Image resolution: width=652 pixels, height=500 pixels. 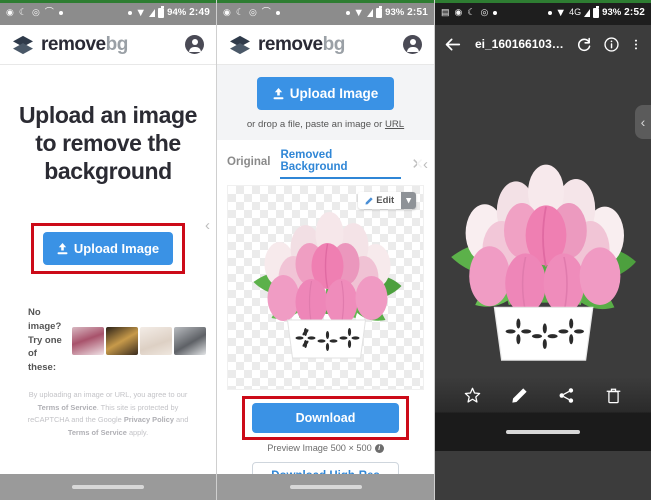 What do you see at coordinates (35, 12) in the screenshot?
I see `screenshot-icon: ◎` at bounding box center [35, 12].